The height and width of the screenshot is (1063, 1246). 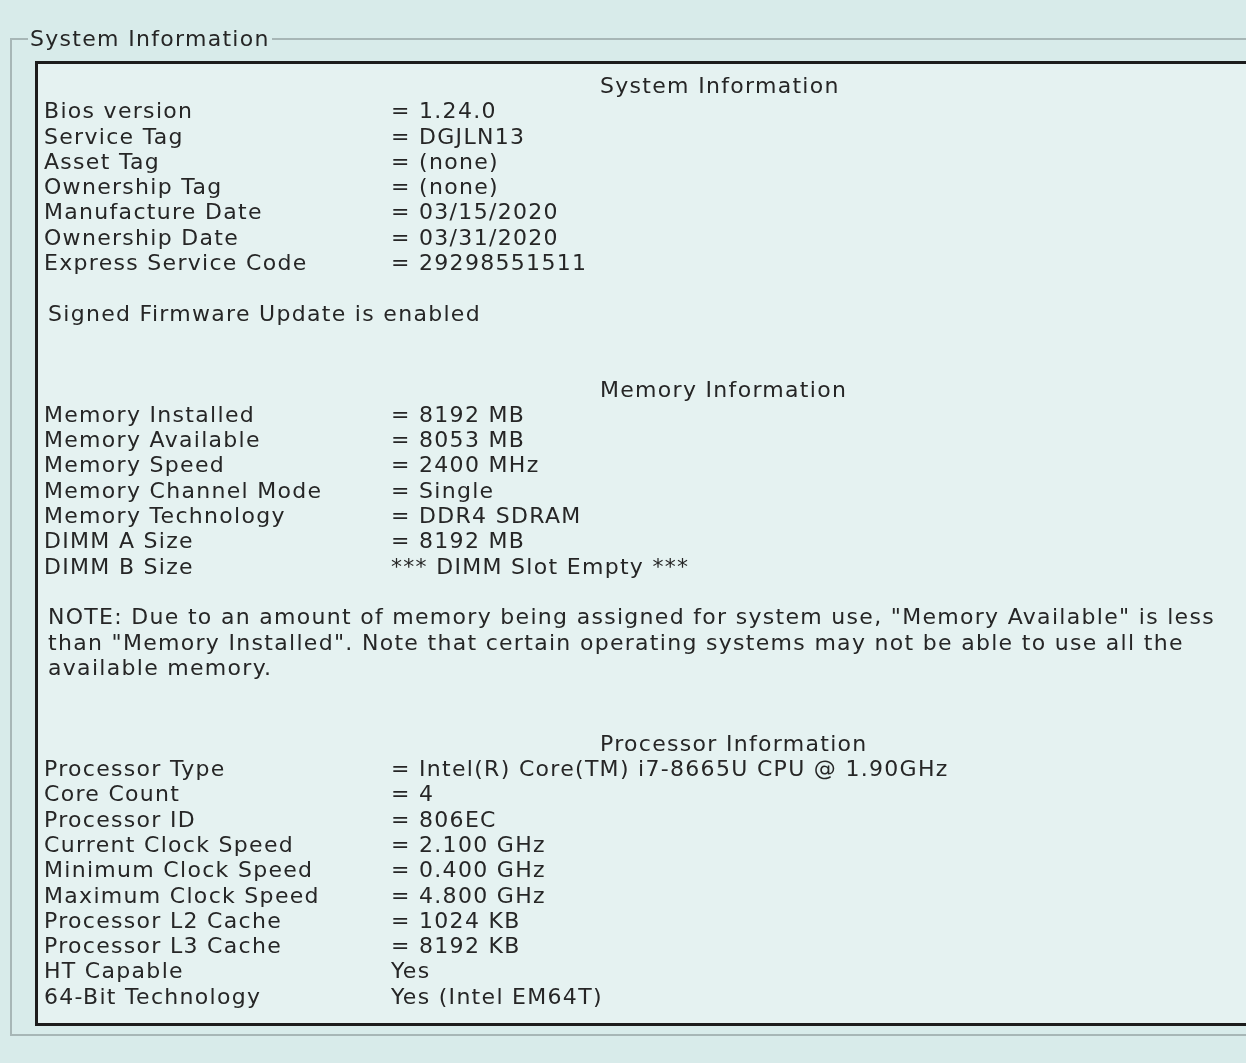 What do you see at coordinates (150, 414) in the screenshot?
I see `field-label: Memory Installed` at bounding box center [150, 414].